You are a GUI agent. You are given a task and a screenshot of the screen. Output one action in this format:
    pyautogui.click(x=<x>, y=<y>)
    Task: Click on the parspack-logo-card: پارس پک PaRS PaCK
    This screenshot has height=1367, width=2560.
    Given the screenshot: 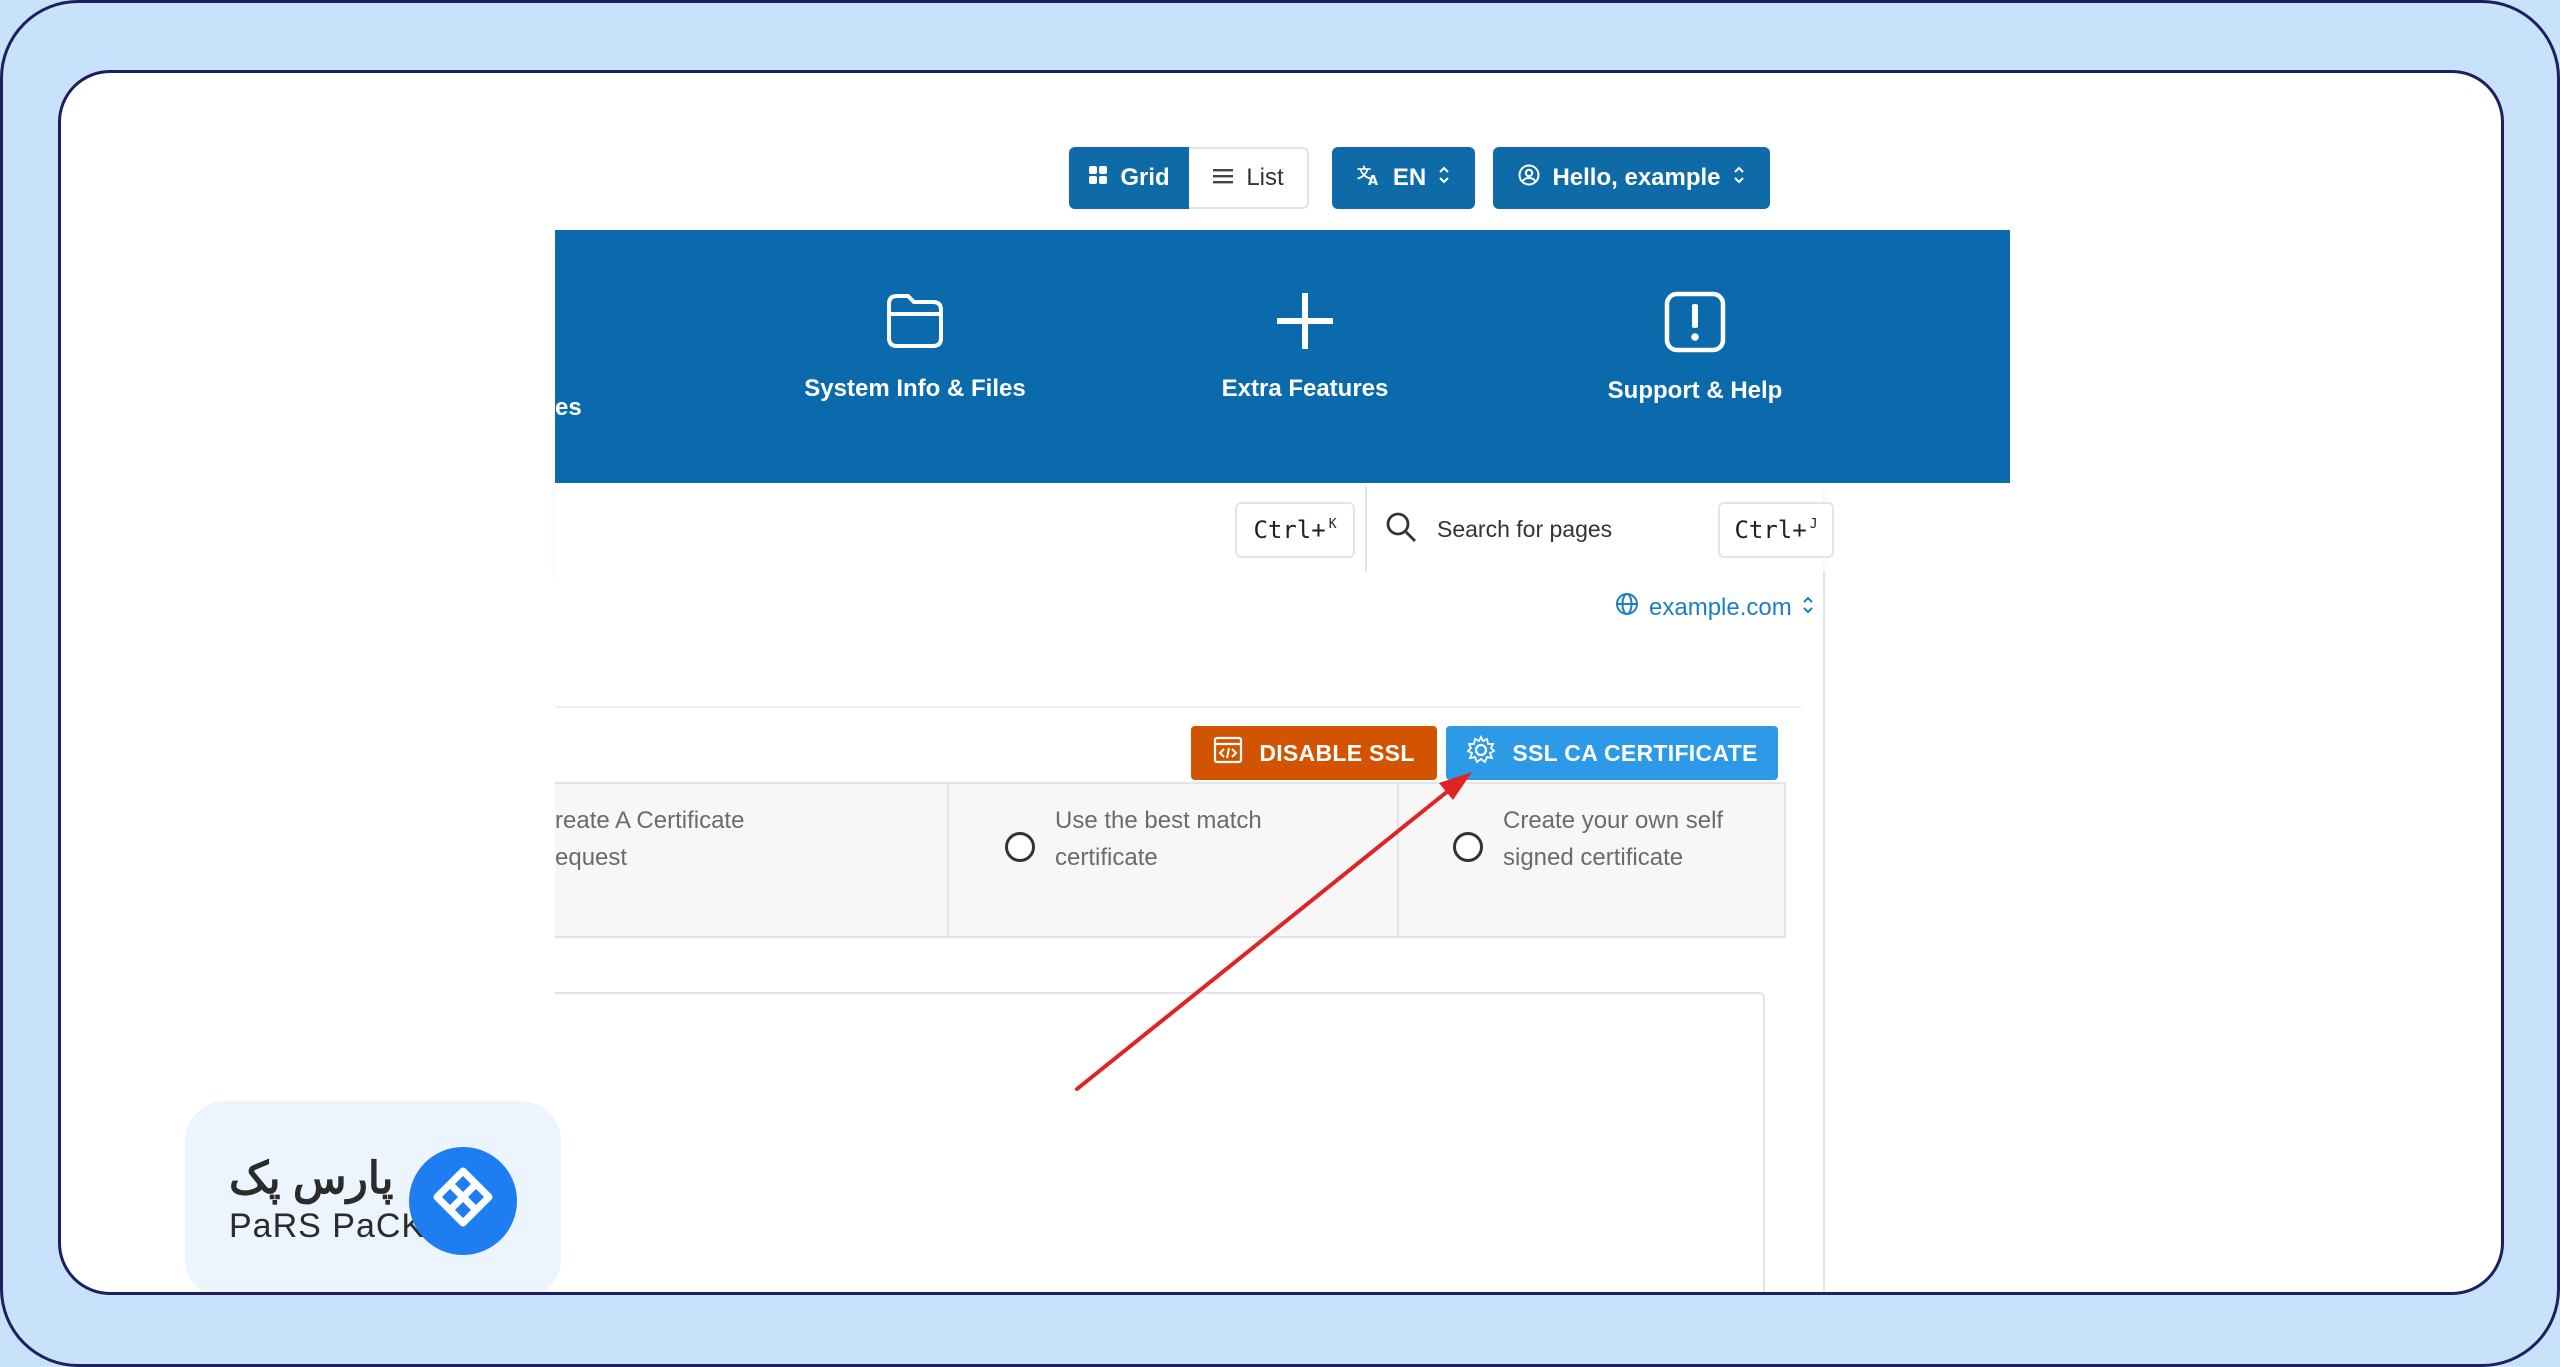 What is the action you would take?
    pyautogui.click(x=373, y=1196)
    